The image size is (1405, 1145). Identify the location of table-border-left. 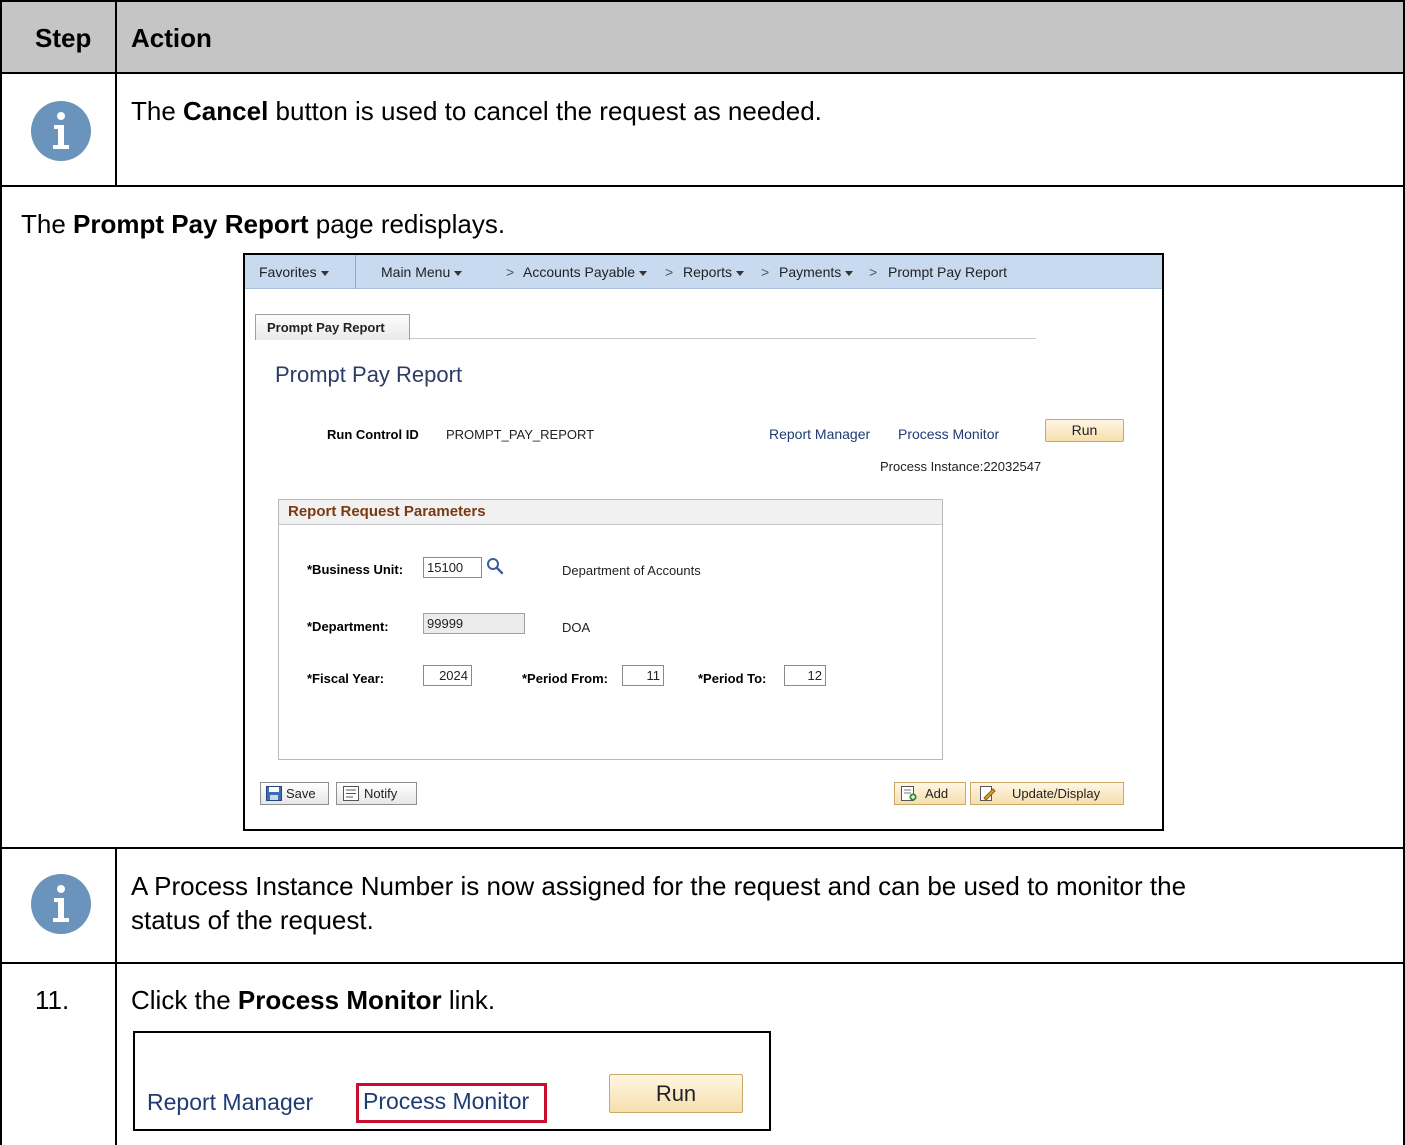
(1, 572).